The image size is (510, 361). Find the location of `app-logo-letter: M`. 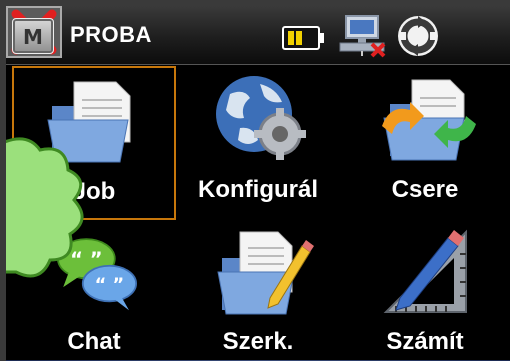

app-logo-letter: M is located at coordinates (33, 37).